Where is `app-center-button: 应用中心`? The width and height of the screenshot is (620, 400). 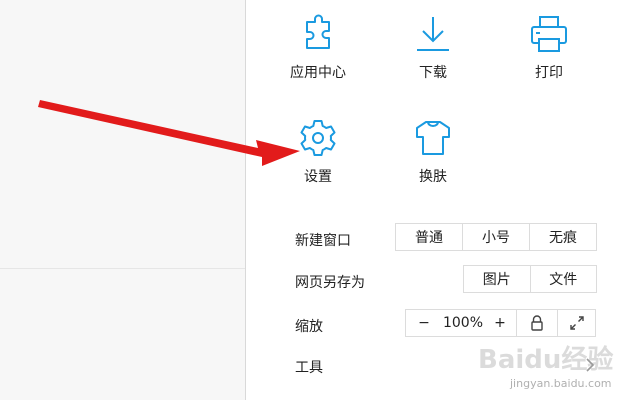
app-center-button: 应用中心 is located at coordinates (318, 47).